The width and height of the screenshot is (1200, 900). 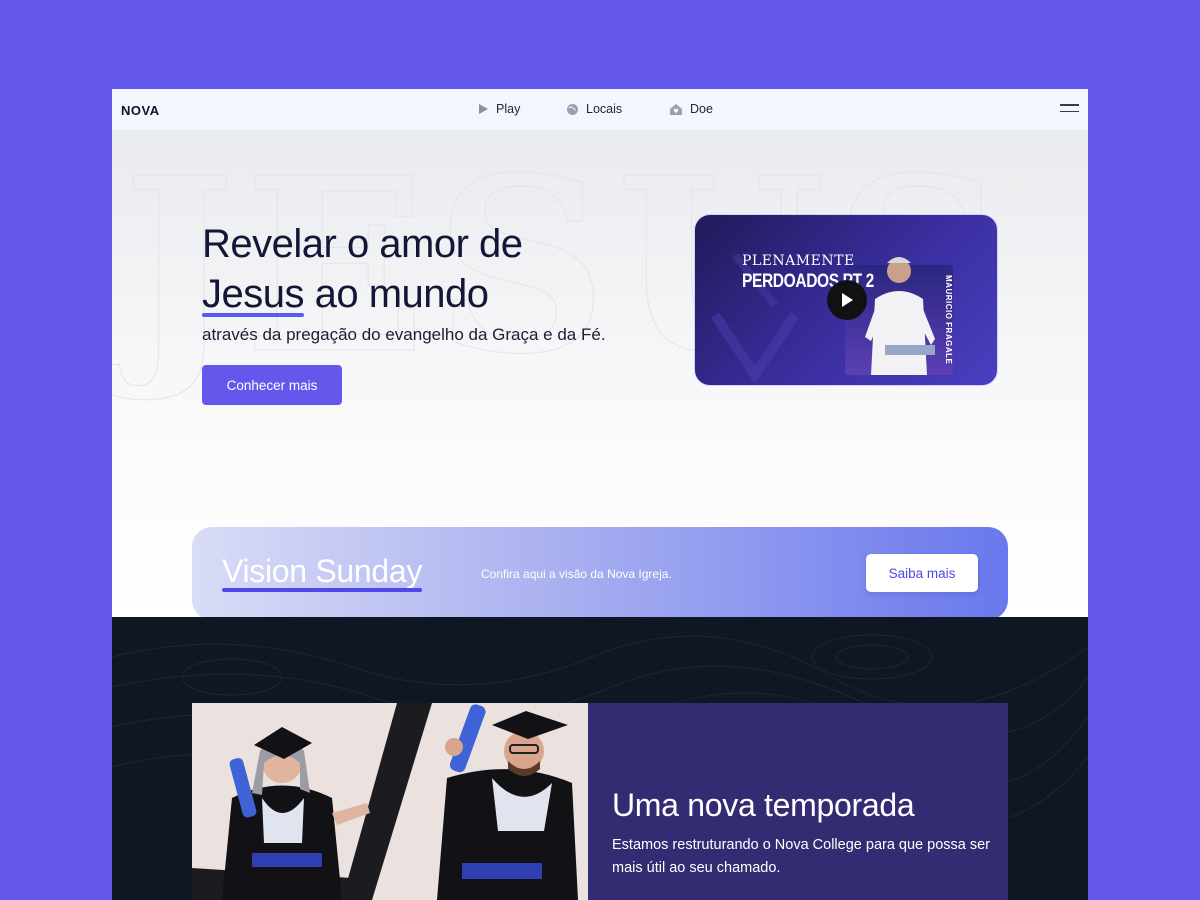 I want to click on season-title: Uma nova temporada, so click(x=763, y=805).